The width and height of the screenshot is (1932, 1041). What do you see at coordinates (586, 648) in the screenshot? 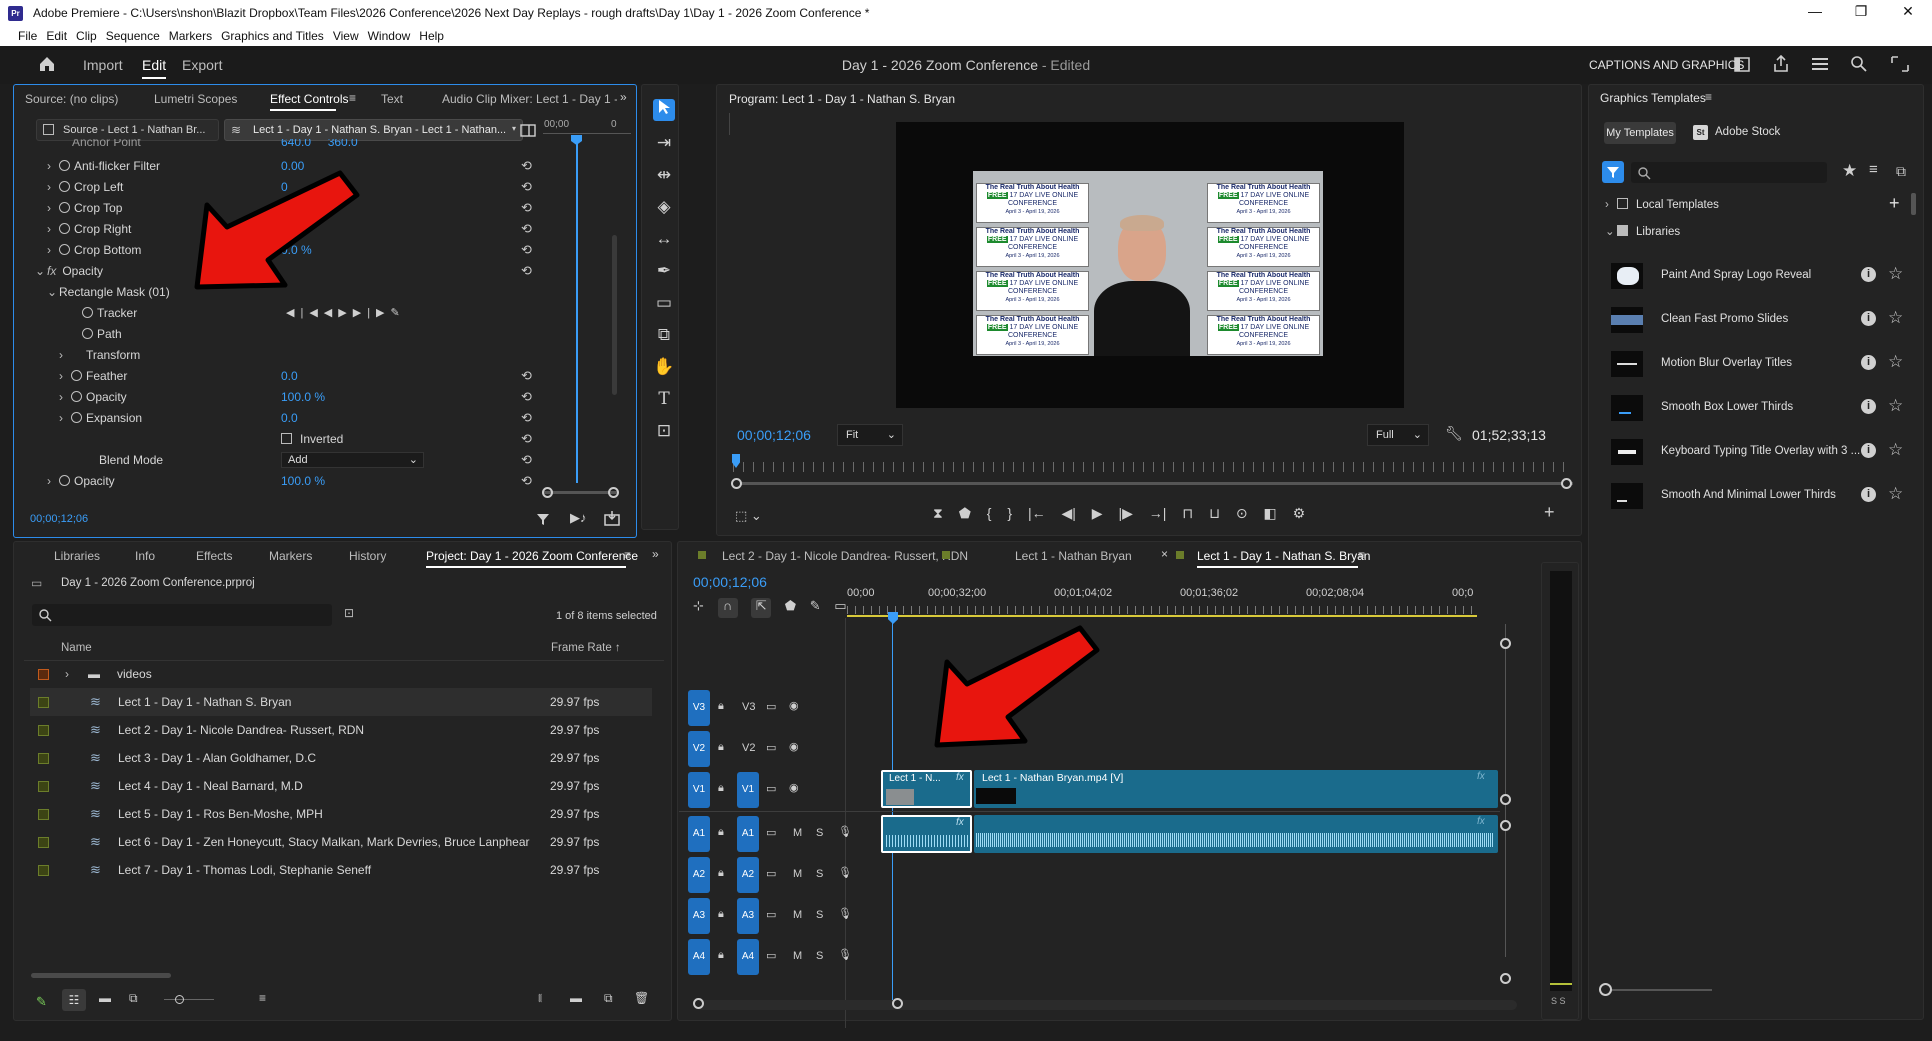
I see `column-framerate-header: Frame Rate ↑` at bounding box center [586, 648].